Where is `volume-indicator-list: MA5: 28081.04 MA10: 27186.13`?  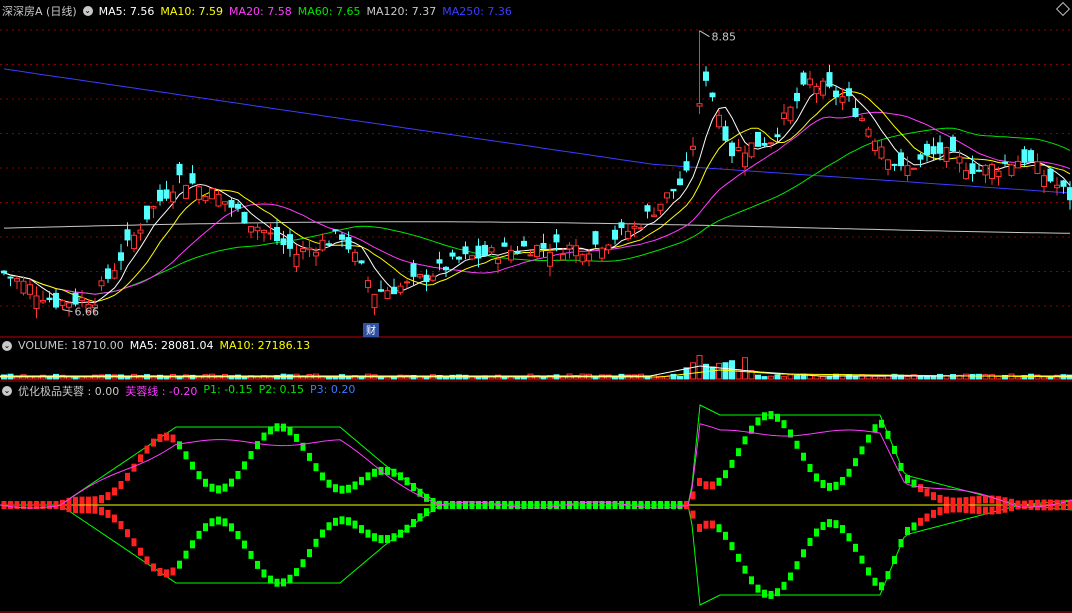 volume-indicator-list: MA5: 28081.04 MA10: 27186.13 is located at coordinates (220, 345).